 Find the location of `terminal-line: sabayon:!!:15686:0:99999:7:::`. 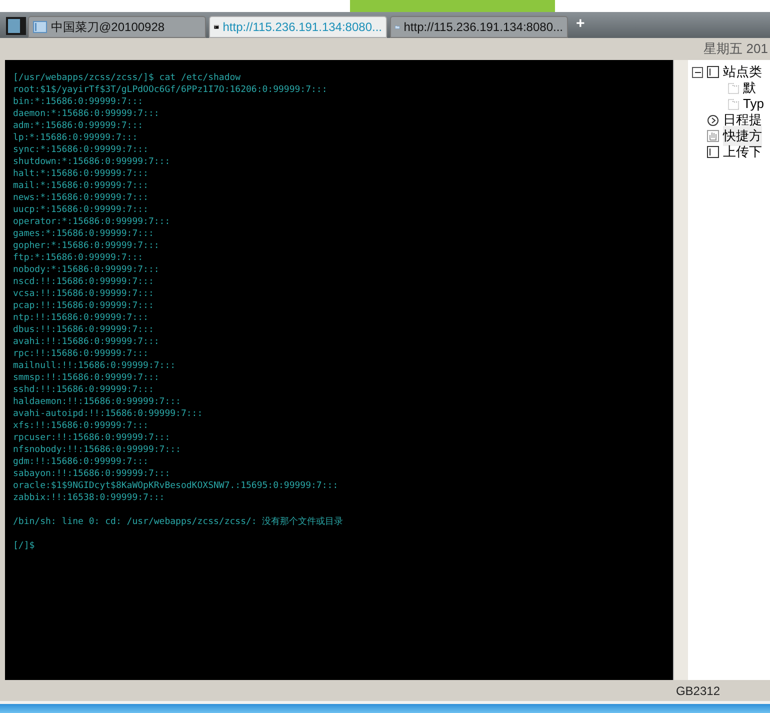

terminal-line: sabayon:!!:15686:0:99999:7::: is located at coordinates (92, 474).